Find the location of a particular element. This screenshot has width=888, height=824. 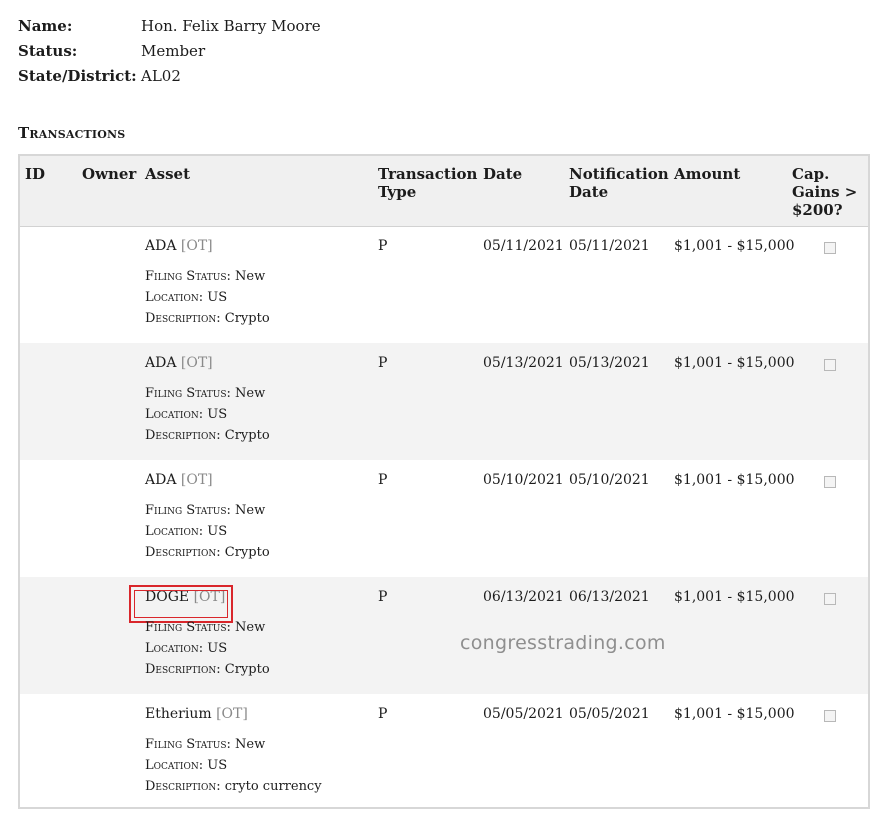

date-cell: 05/10/2021 is located at coordinates (523, 480).